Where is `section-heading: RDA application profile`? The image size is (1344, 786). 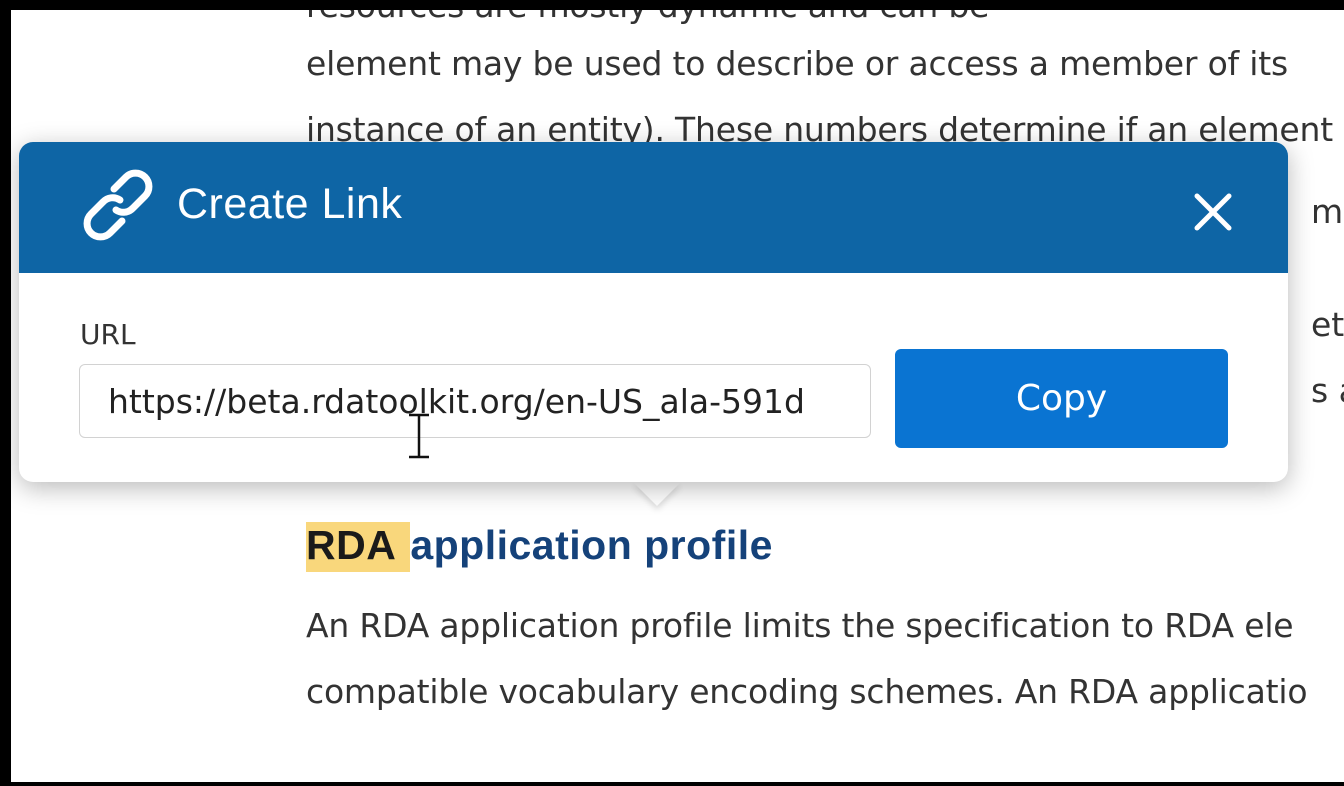
section-heading: RDA application profile is located at coordinates (539, 547).